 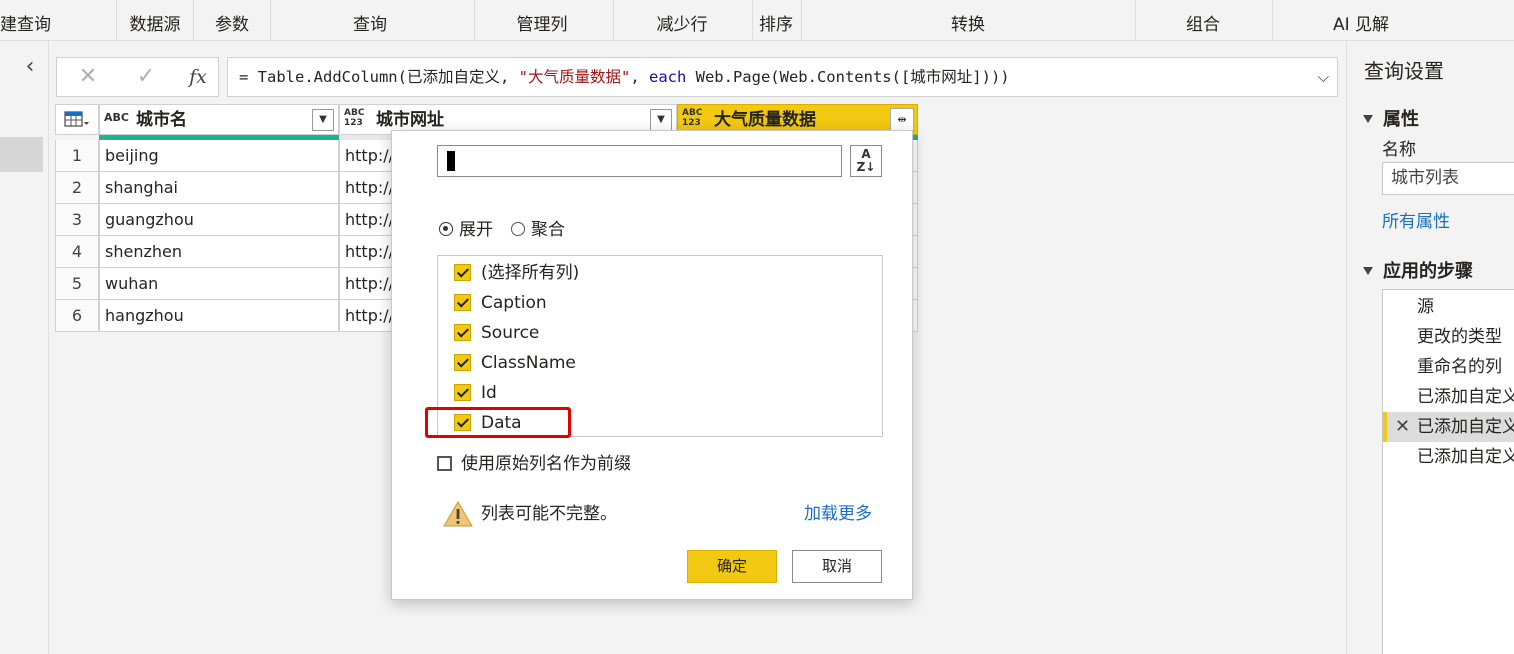 I want to click on column-checkbox-label: (选择所有列), so click(x=530, y=273).